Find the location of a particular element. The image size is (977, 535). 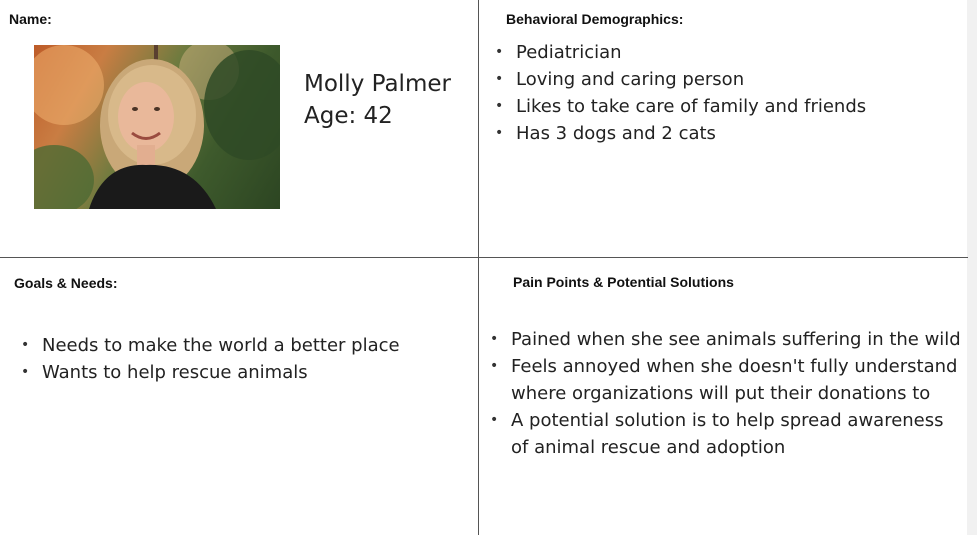

list-item: Pediatrician is located at coordinates (726, 52).